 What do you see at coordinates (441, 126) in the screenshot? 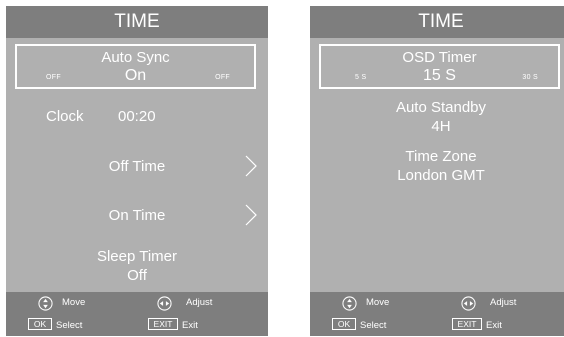
I see `auto-standby-value: 4H` at bounding box center [441, 126].